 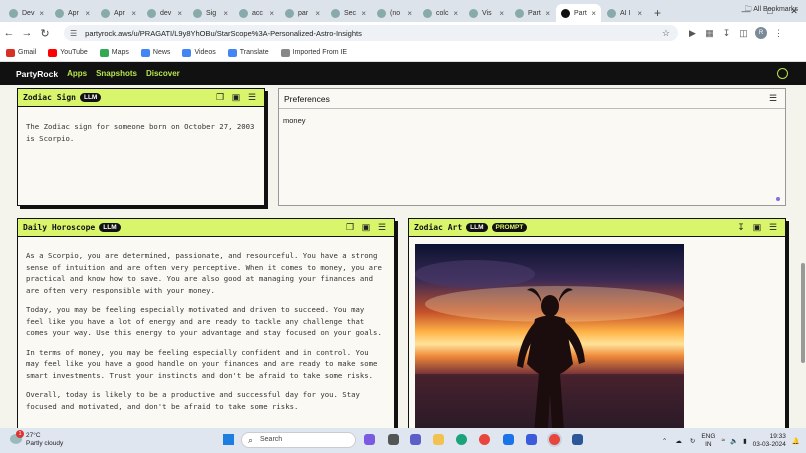 I want to click on browser-tab: Vis ×, so click(x=486, y=13).